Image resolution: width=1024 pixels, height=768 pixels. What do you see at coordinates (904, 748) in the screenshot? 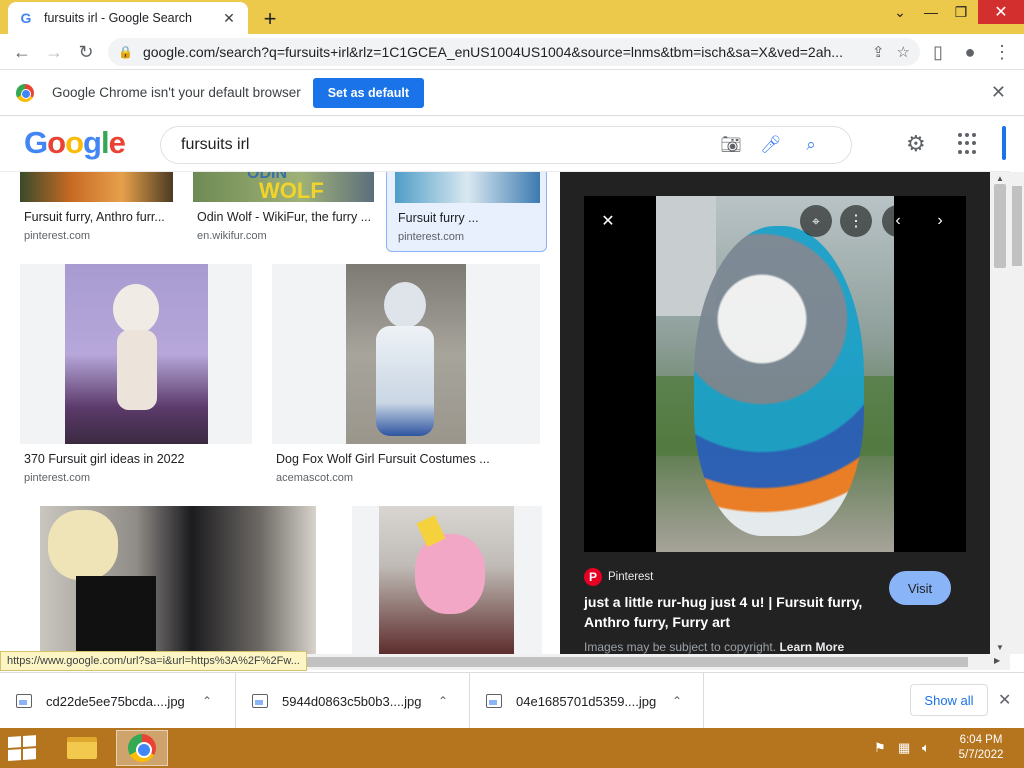
I see `network-icon: ▦` at bounding box center [904, 748].